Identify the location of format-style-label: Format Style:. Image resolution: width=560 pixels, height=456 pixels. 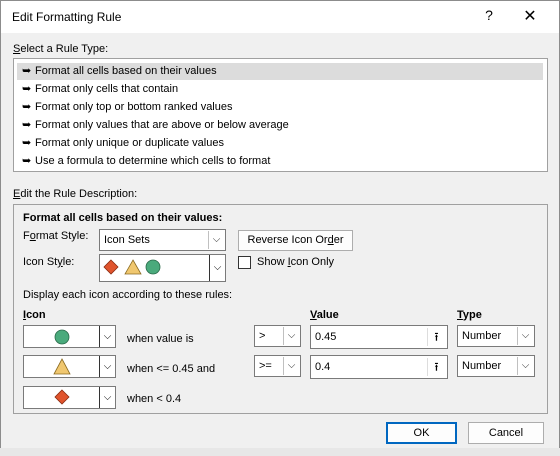
(56, 236).